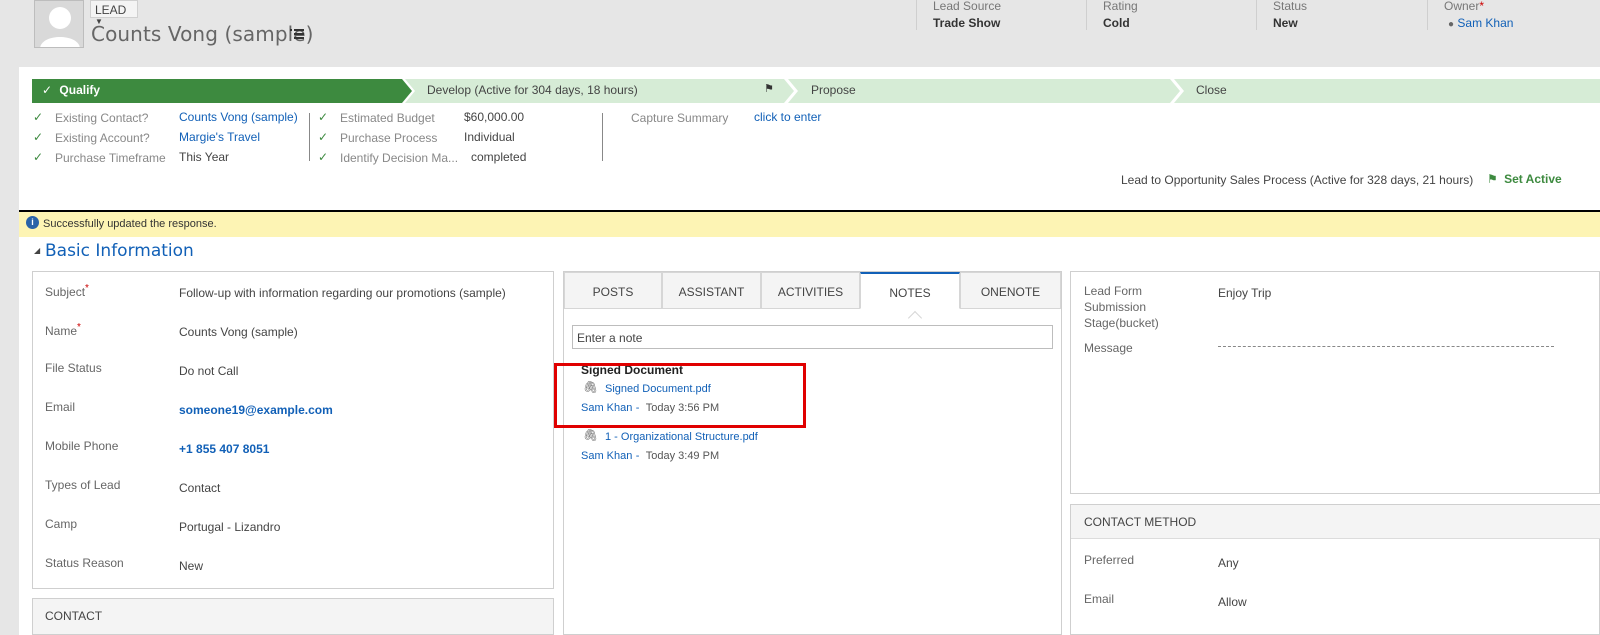 The height and width of the screenshot is (635, 1600). Describe the element at coordinates (389, 138) in the screenshot. I see `process-field-label: Purchase Process` at that location.